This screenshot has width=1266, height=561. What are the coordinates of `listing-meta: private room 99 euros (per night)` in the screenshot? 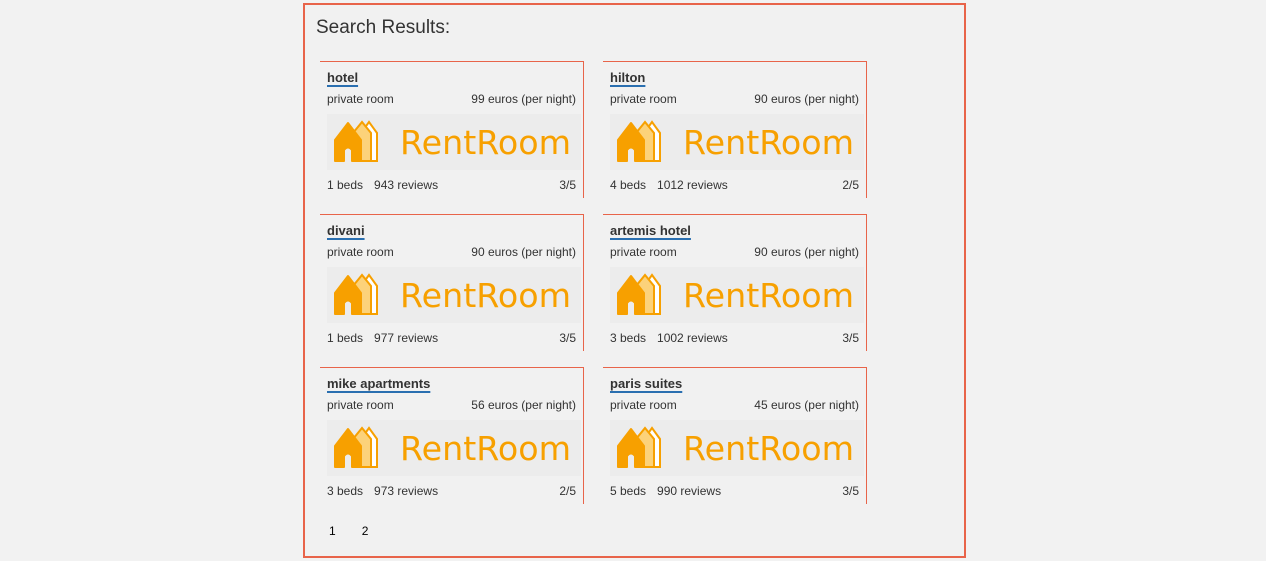 It's located at (451, 99).